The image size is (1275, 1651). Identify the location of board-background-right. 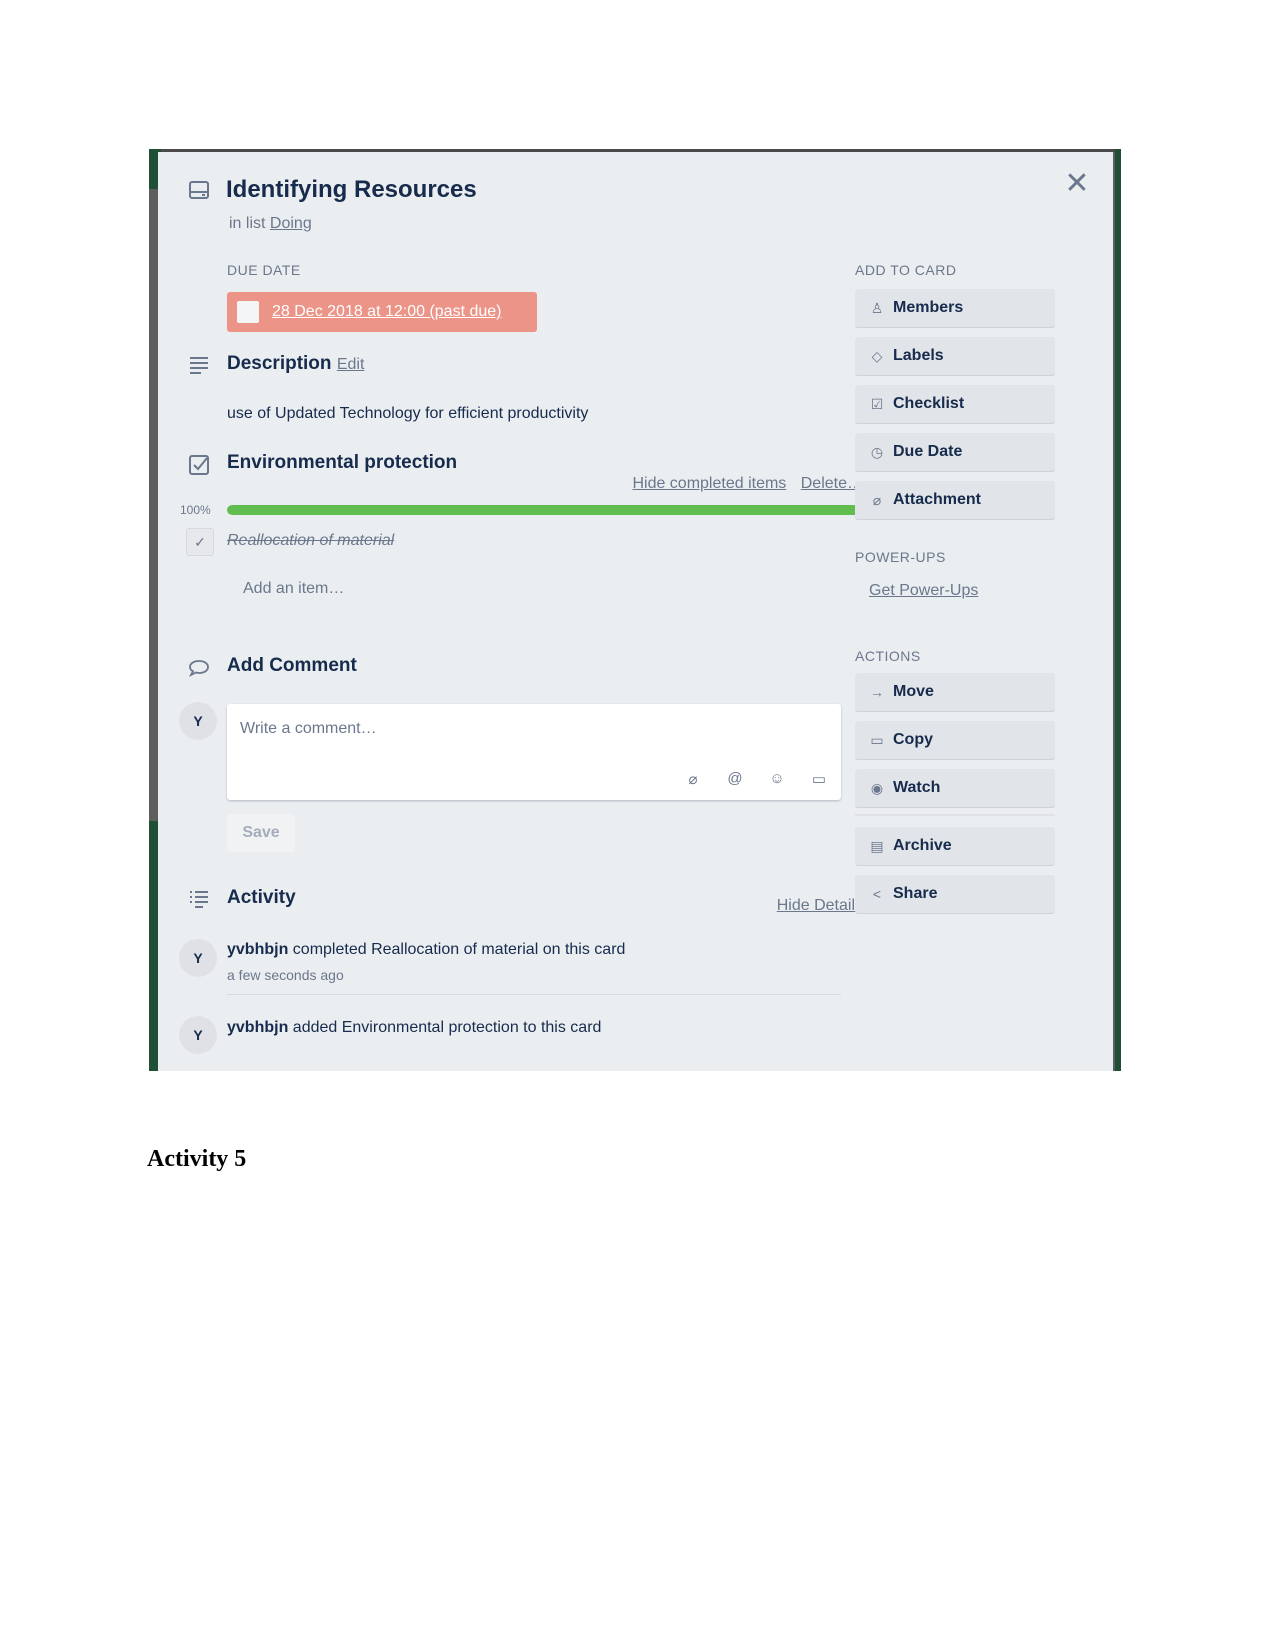
(1118, 610).